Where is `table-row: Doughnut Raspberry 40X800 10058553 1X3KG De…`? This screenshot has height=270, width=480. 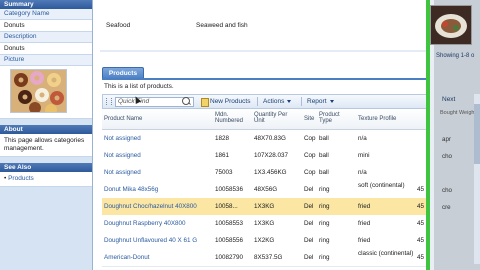 table-row: Doughnut Raspberry 40X800 10058553 1X3KG De… is located at coordinates (266, 224).